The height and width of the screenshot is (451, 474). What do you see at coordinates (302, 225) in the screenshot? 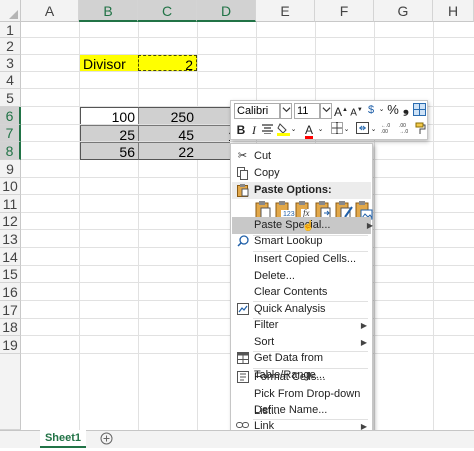
I see `menu-item-paste-special: Paste Special... ☝ ▶` at bounding box center [302, 225].